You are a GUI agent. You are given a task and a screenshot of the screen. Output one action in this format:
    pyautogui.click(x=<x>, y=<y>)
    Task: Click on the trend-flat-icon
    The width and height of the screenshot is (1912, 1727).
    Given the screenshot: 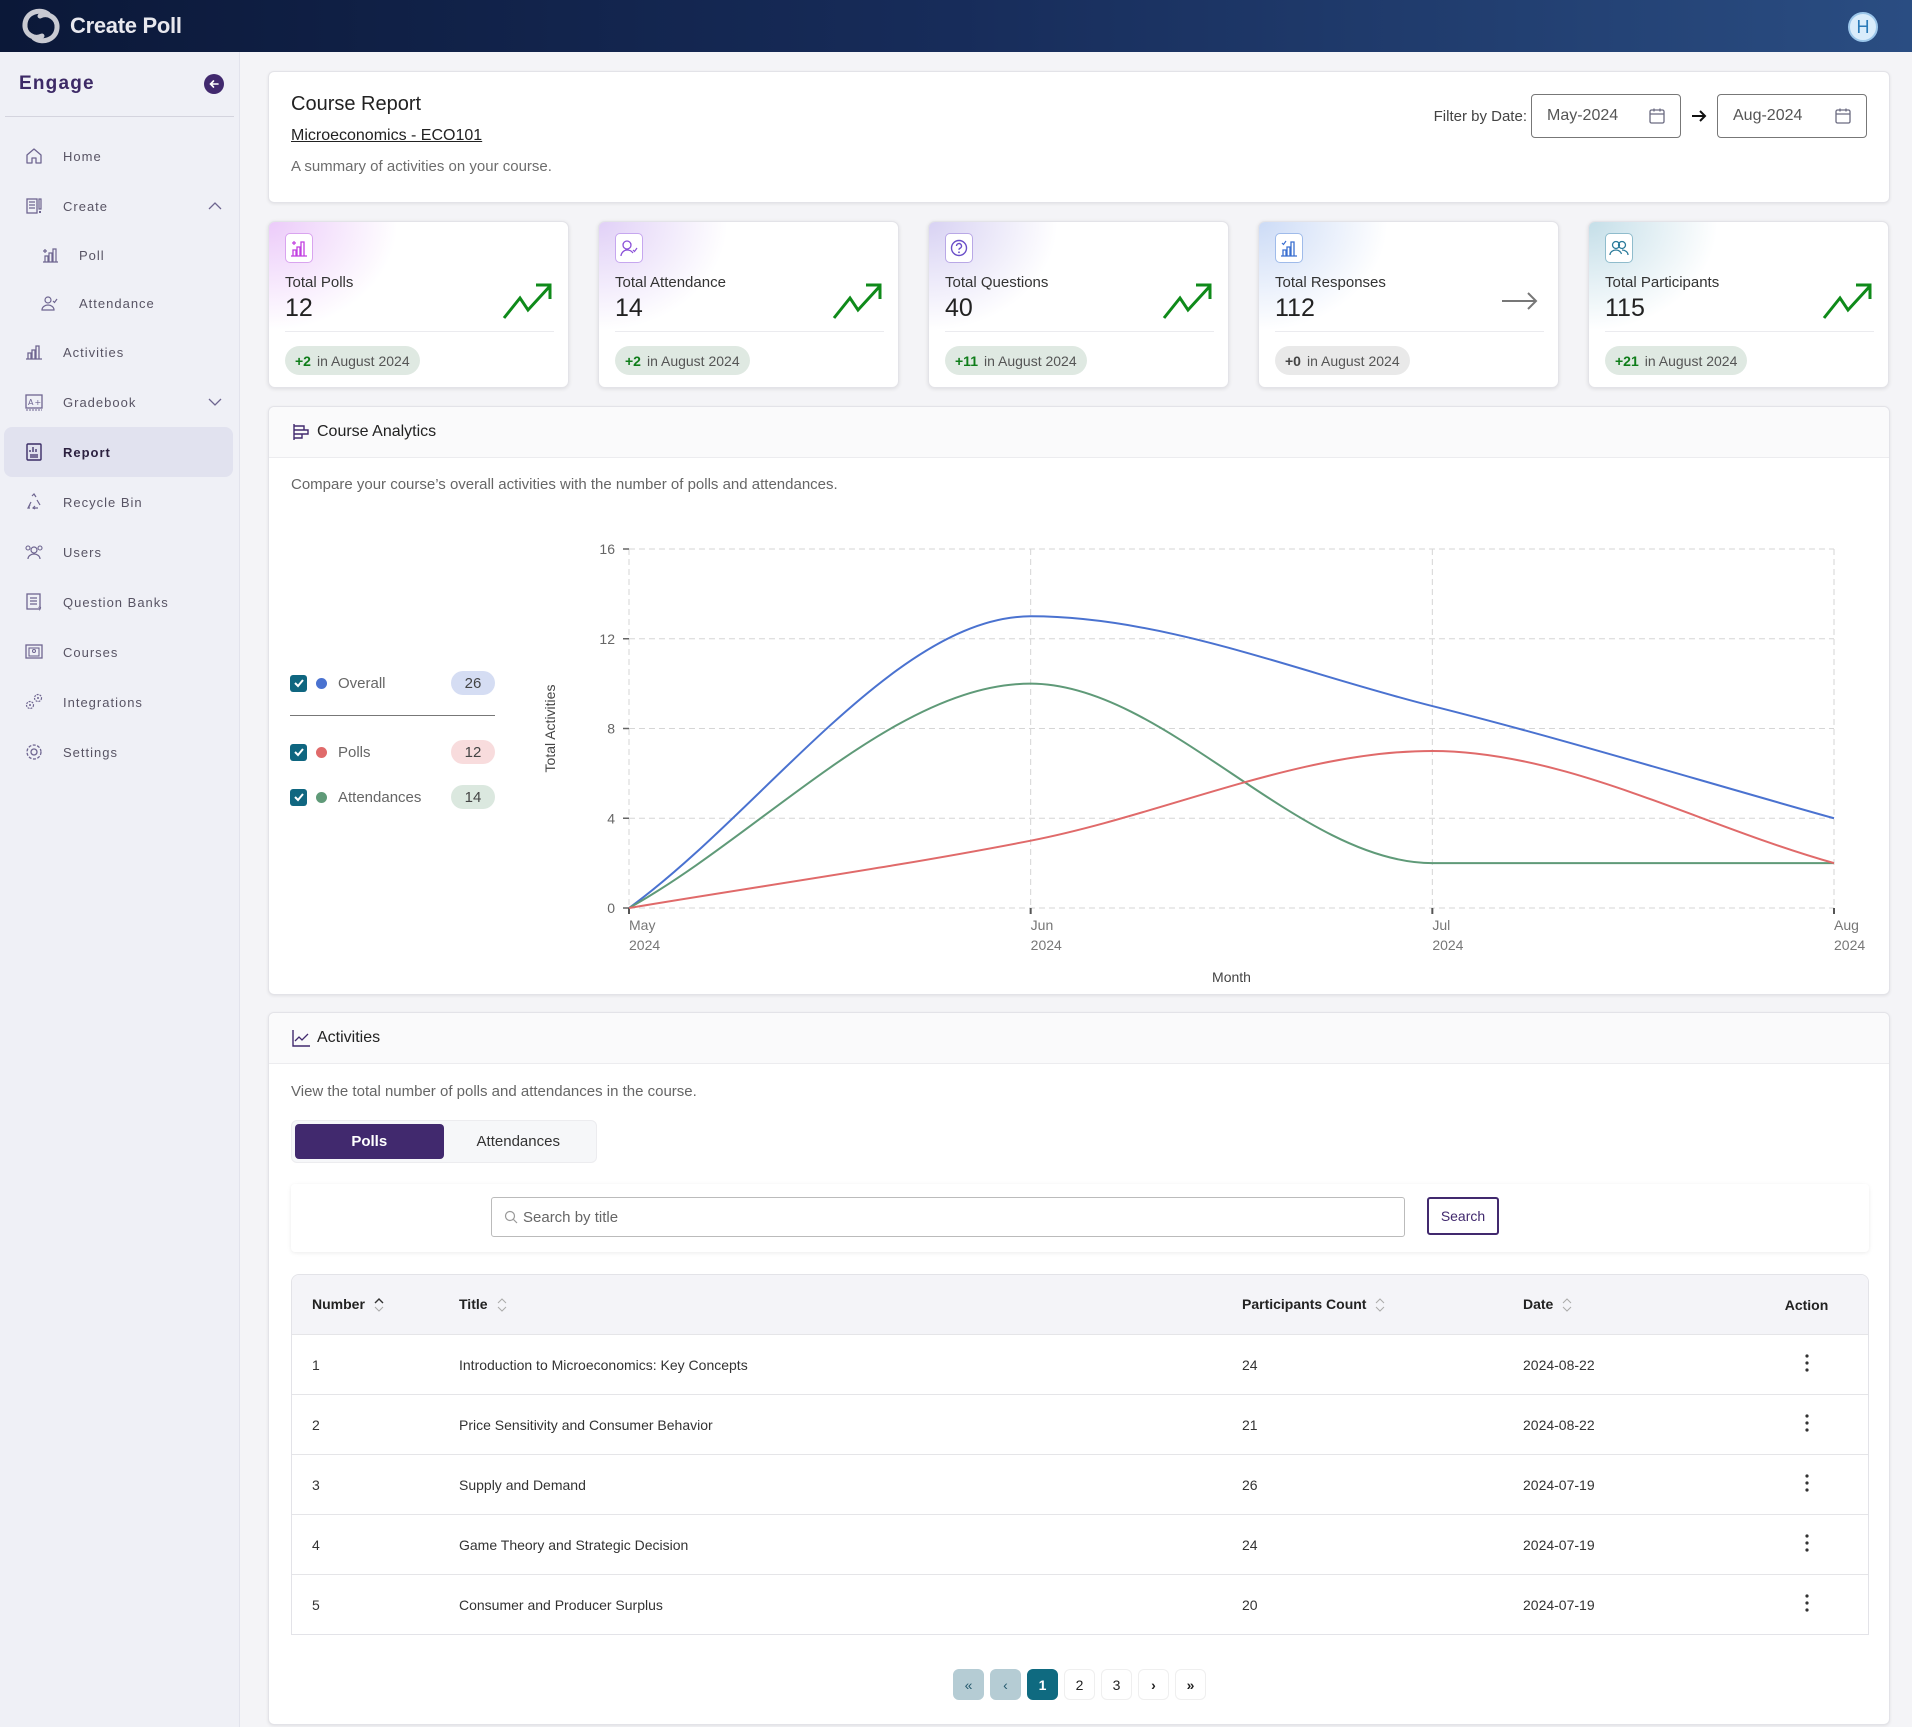 What is the action you would take?
    pyautogui.click(x=1520, y=301)
    